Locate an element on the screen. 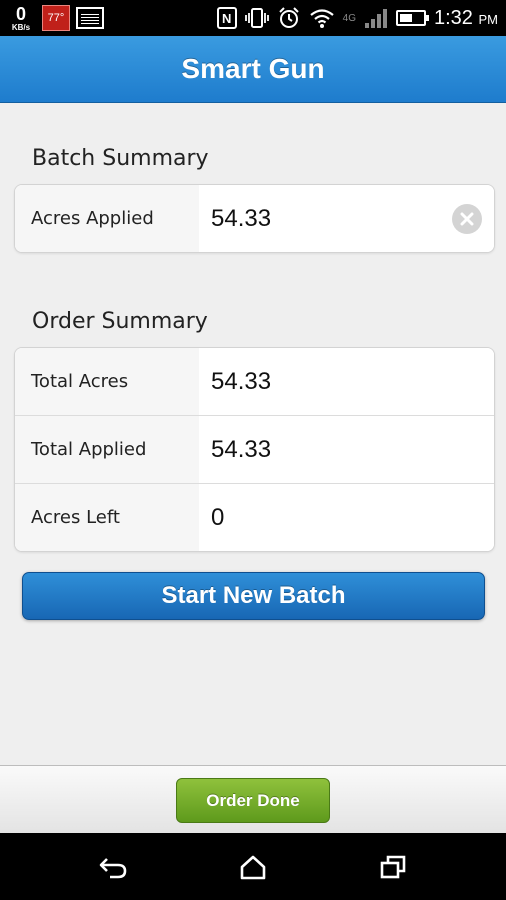 The width and height of the screenshot is (506, 900). footer-bar: Order Done is located at coordinates (253, 799).